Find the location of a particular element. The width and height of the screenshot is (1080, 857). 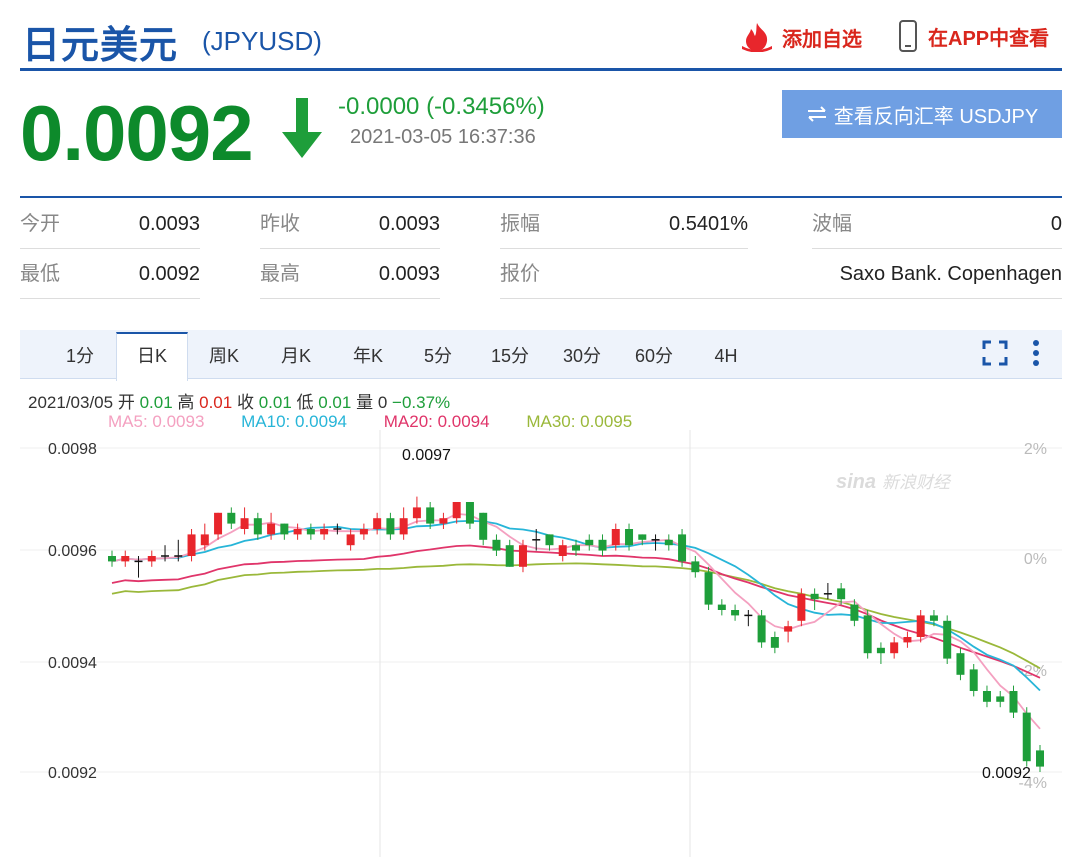

low-value: 0.0092 is located at coordinates (169, 274).